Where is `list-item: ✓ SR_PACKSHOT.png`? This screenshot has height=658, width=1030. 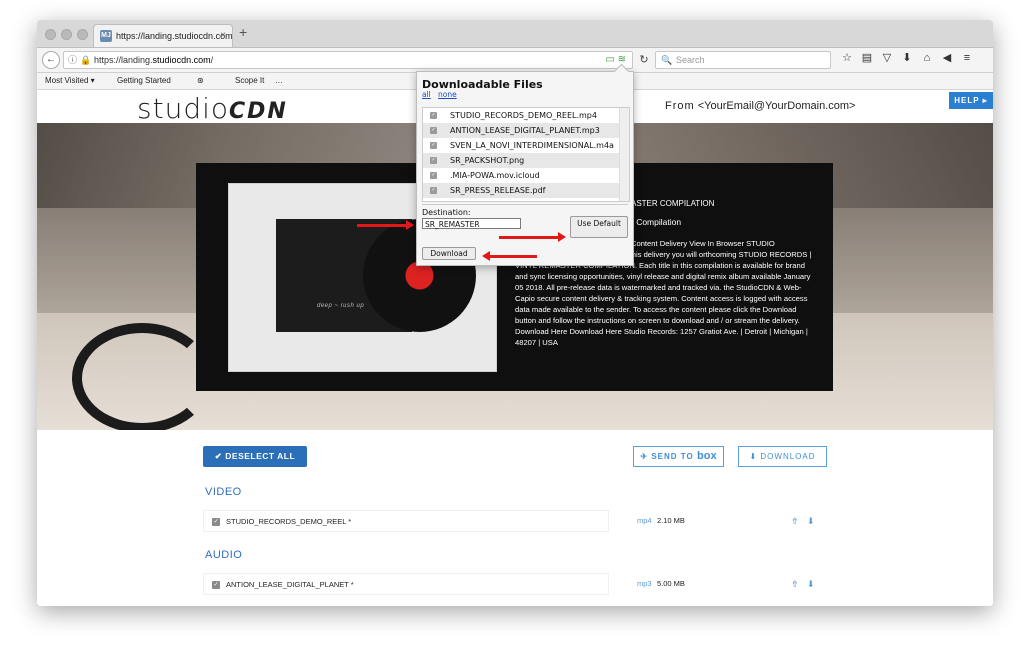 list-item: ✓ SR_PACKSHOT.png is located at coordinates (521, 160).